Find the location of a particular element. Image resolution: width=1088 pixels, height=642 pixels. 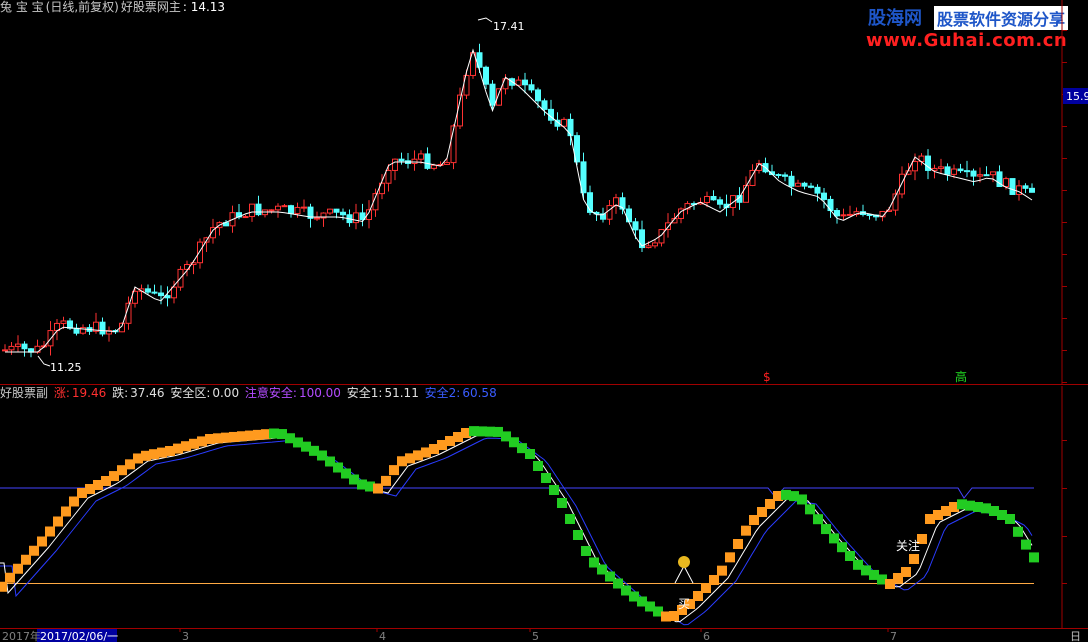

time-label-0: 2017年 is located at coordinates (21, 635).